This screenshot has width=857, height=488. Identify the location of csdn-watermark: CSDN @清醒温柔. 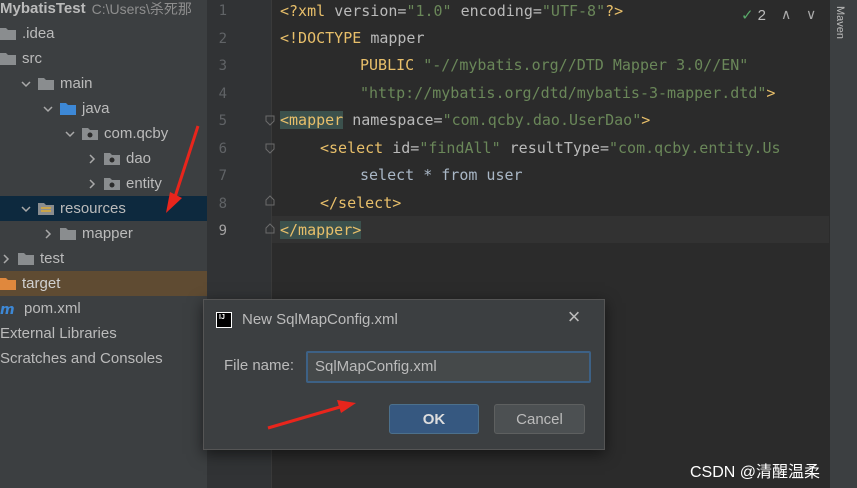
(755, 472).